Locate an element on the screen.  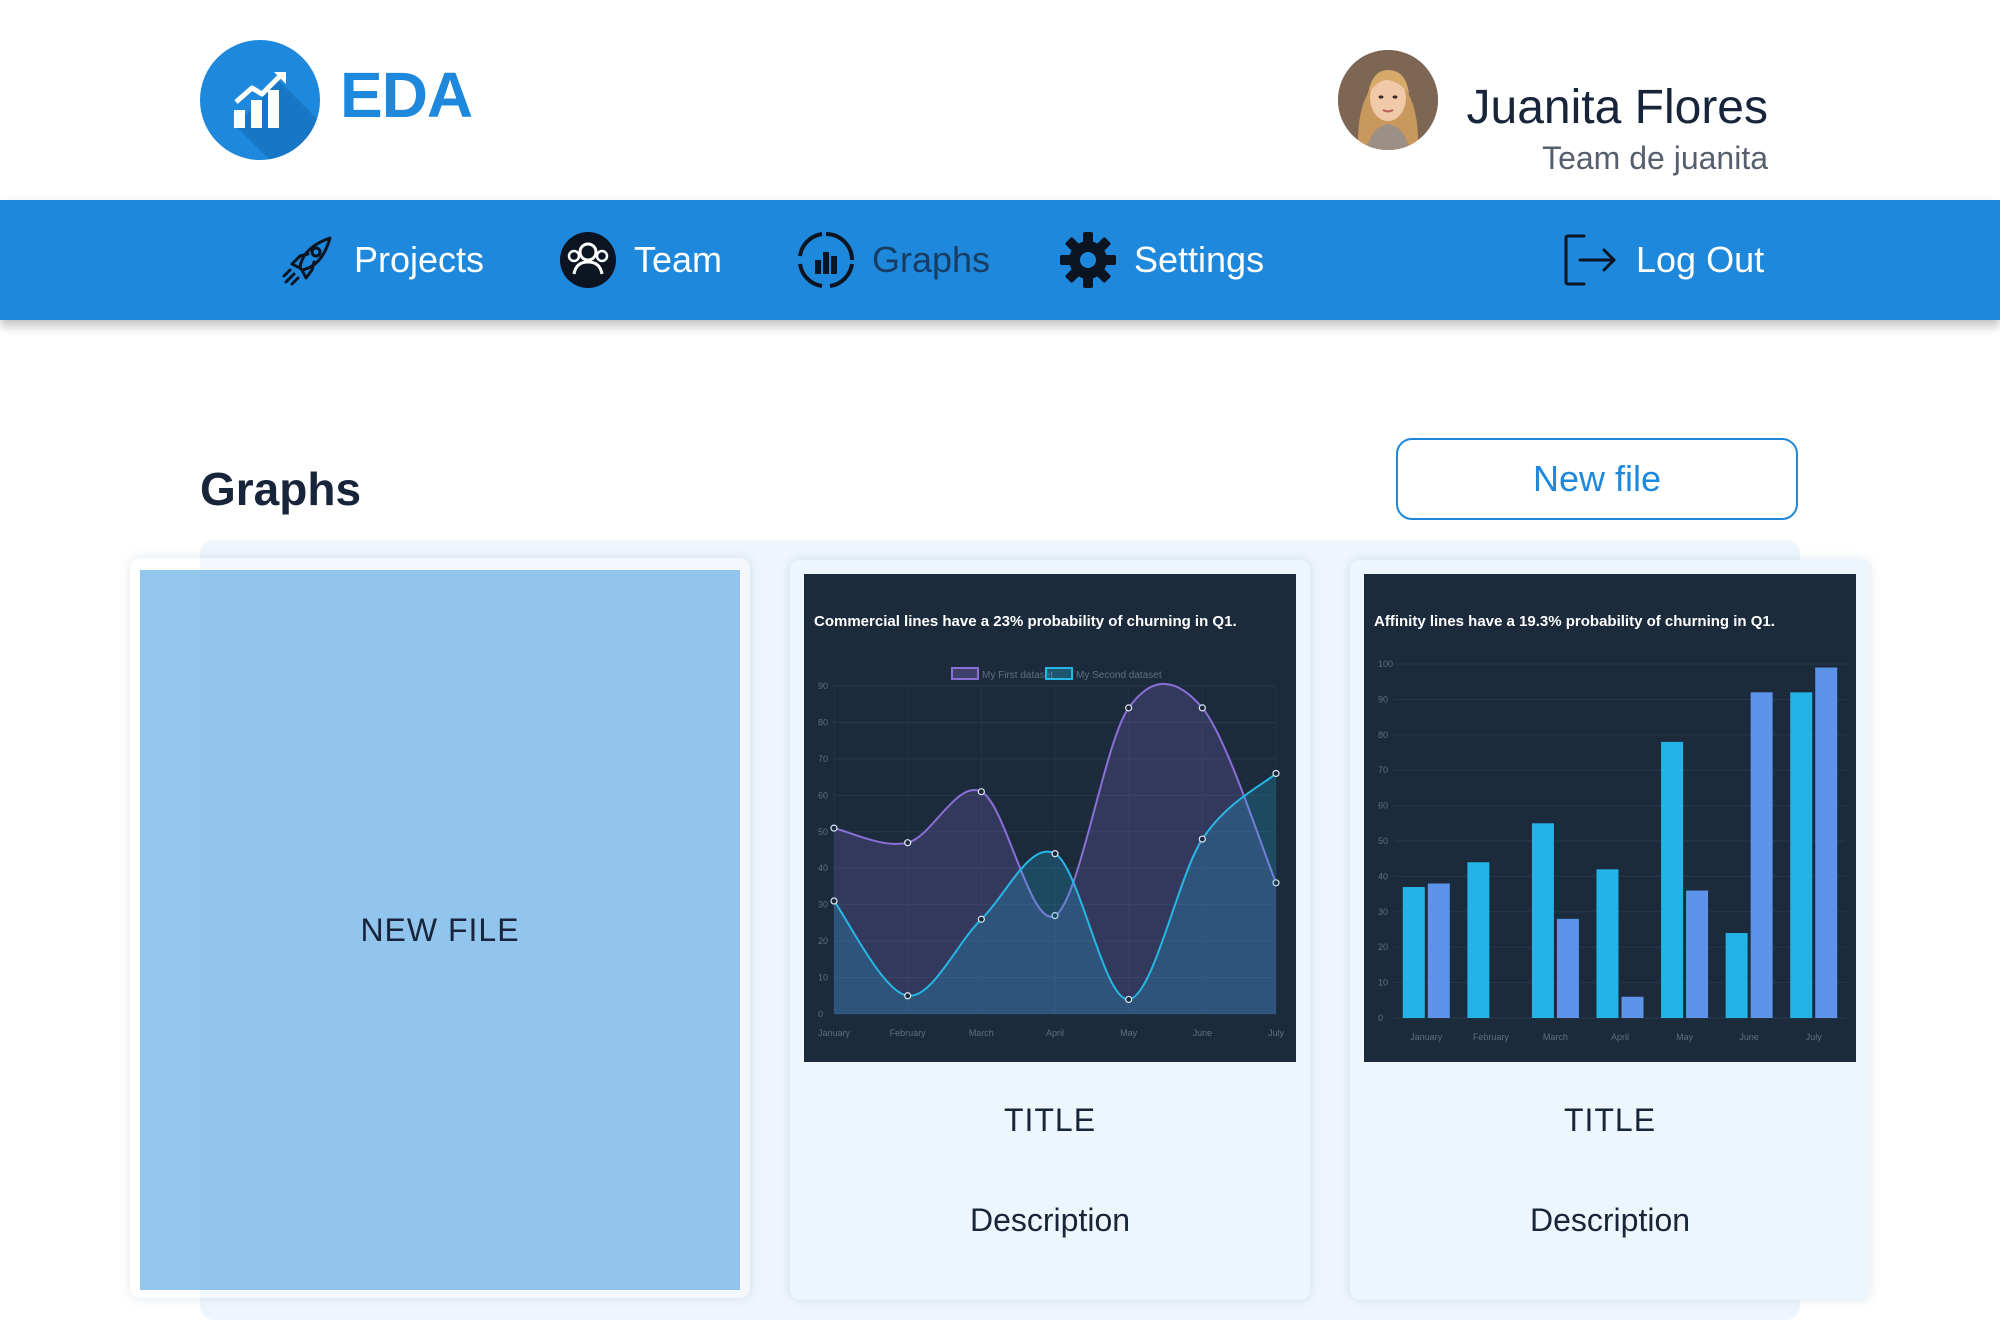
team-icon is located at coordinates (588, 260).